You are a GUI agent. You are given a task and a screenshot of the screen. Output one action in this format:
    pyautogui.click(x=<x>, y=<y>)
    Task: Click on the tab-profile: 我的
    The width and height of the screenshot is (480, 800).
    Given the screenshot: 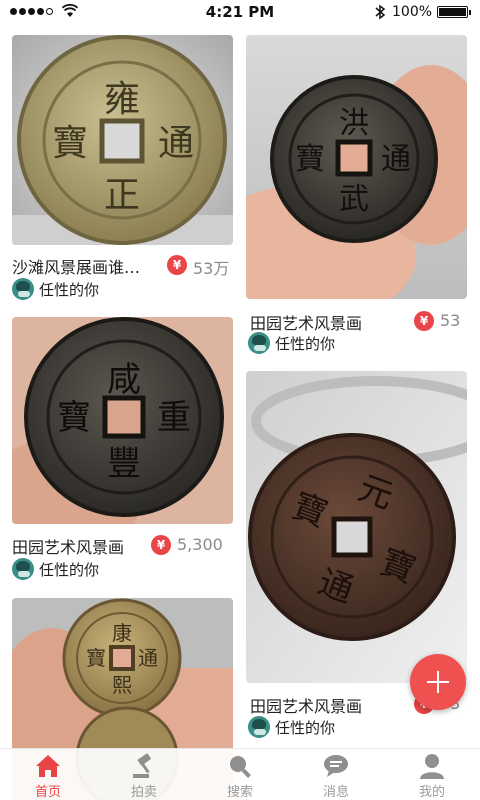 What is the action you would take?
    pyautogui.click(x=432, y=774)
    